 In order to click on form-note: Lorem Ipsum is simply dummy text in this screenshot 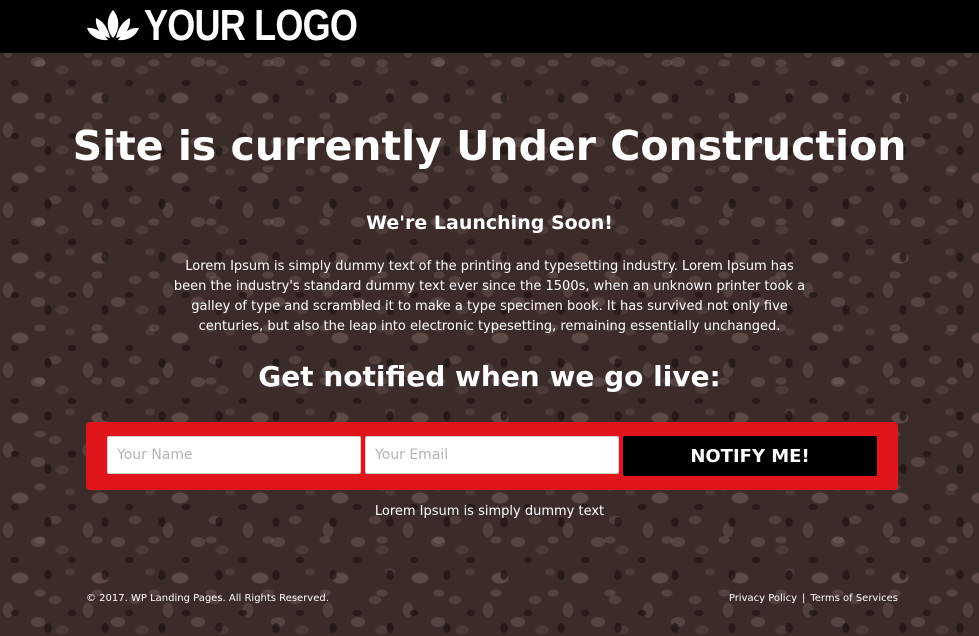, I will do `click(489, 511)`.